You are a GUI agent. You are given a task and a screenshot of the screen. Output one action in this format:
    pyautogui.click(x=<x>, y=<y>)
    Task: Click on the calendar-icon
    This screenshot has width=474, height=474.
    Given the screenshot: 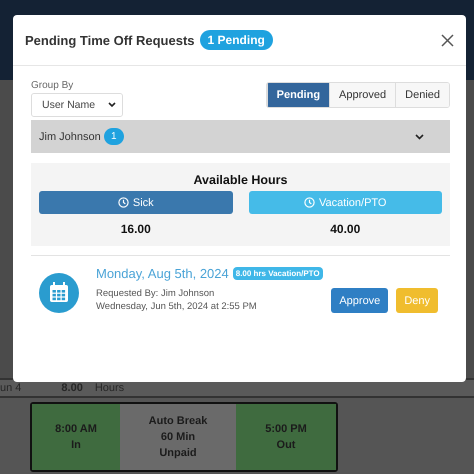 What is the action you would take?
    pyautogui.click(x=59, y=293)
    